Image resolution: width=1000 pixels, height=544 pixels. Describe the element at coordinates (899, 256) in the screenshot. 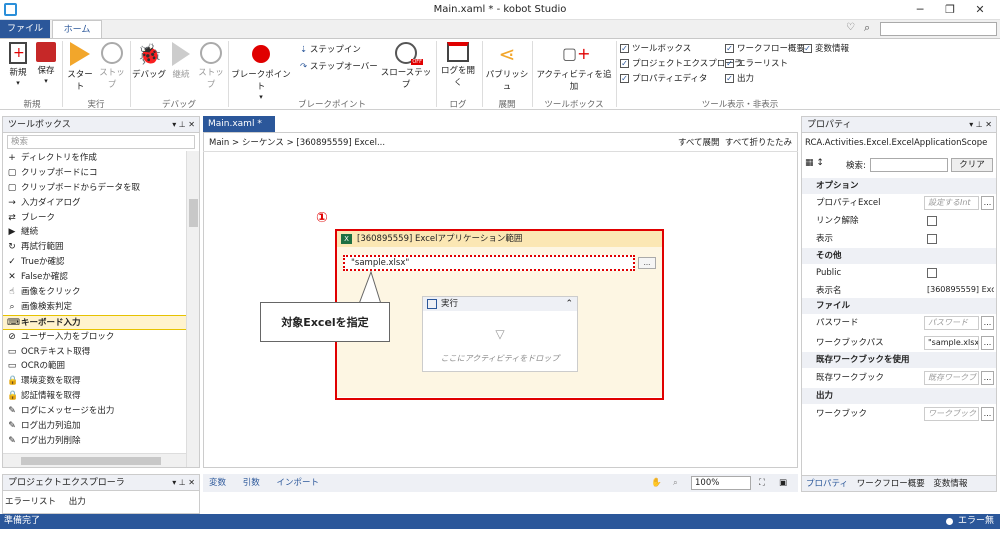

I see `category-other: その他` at that location.